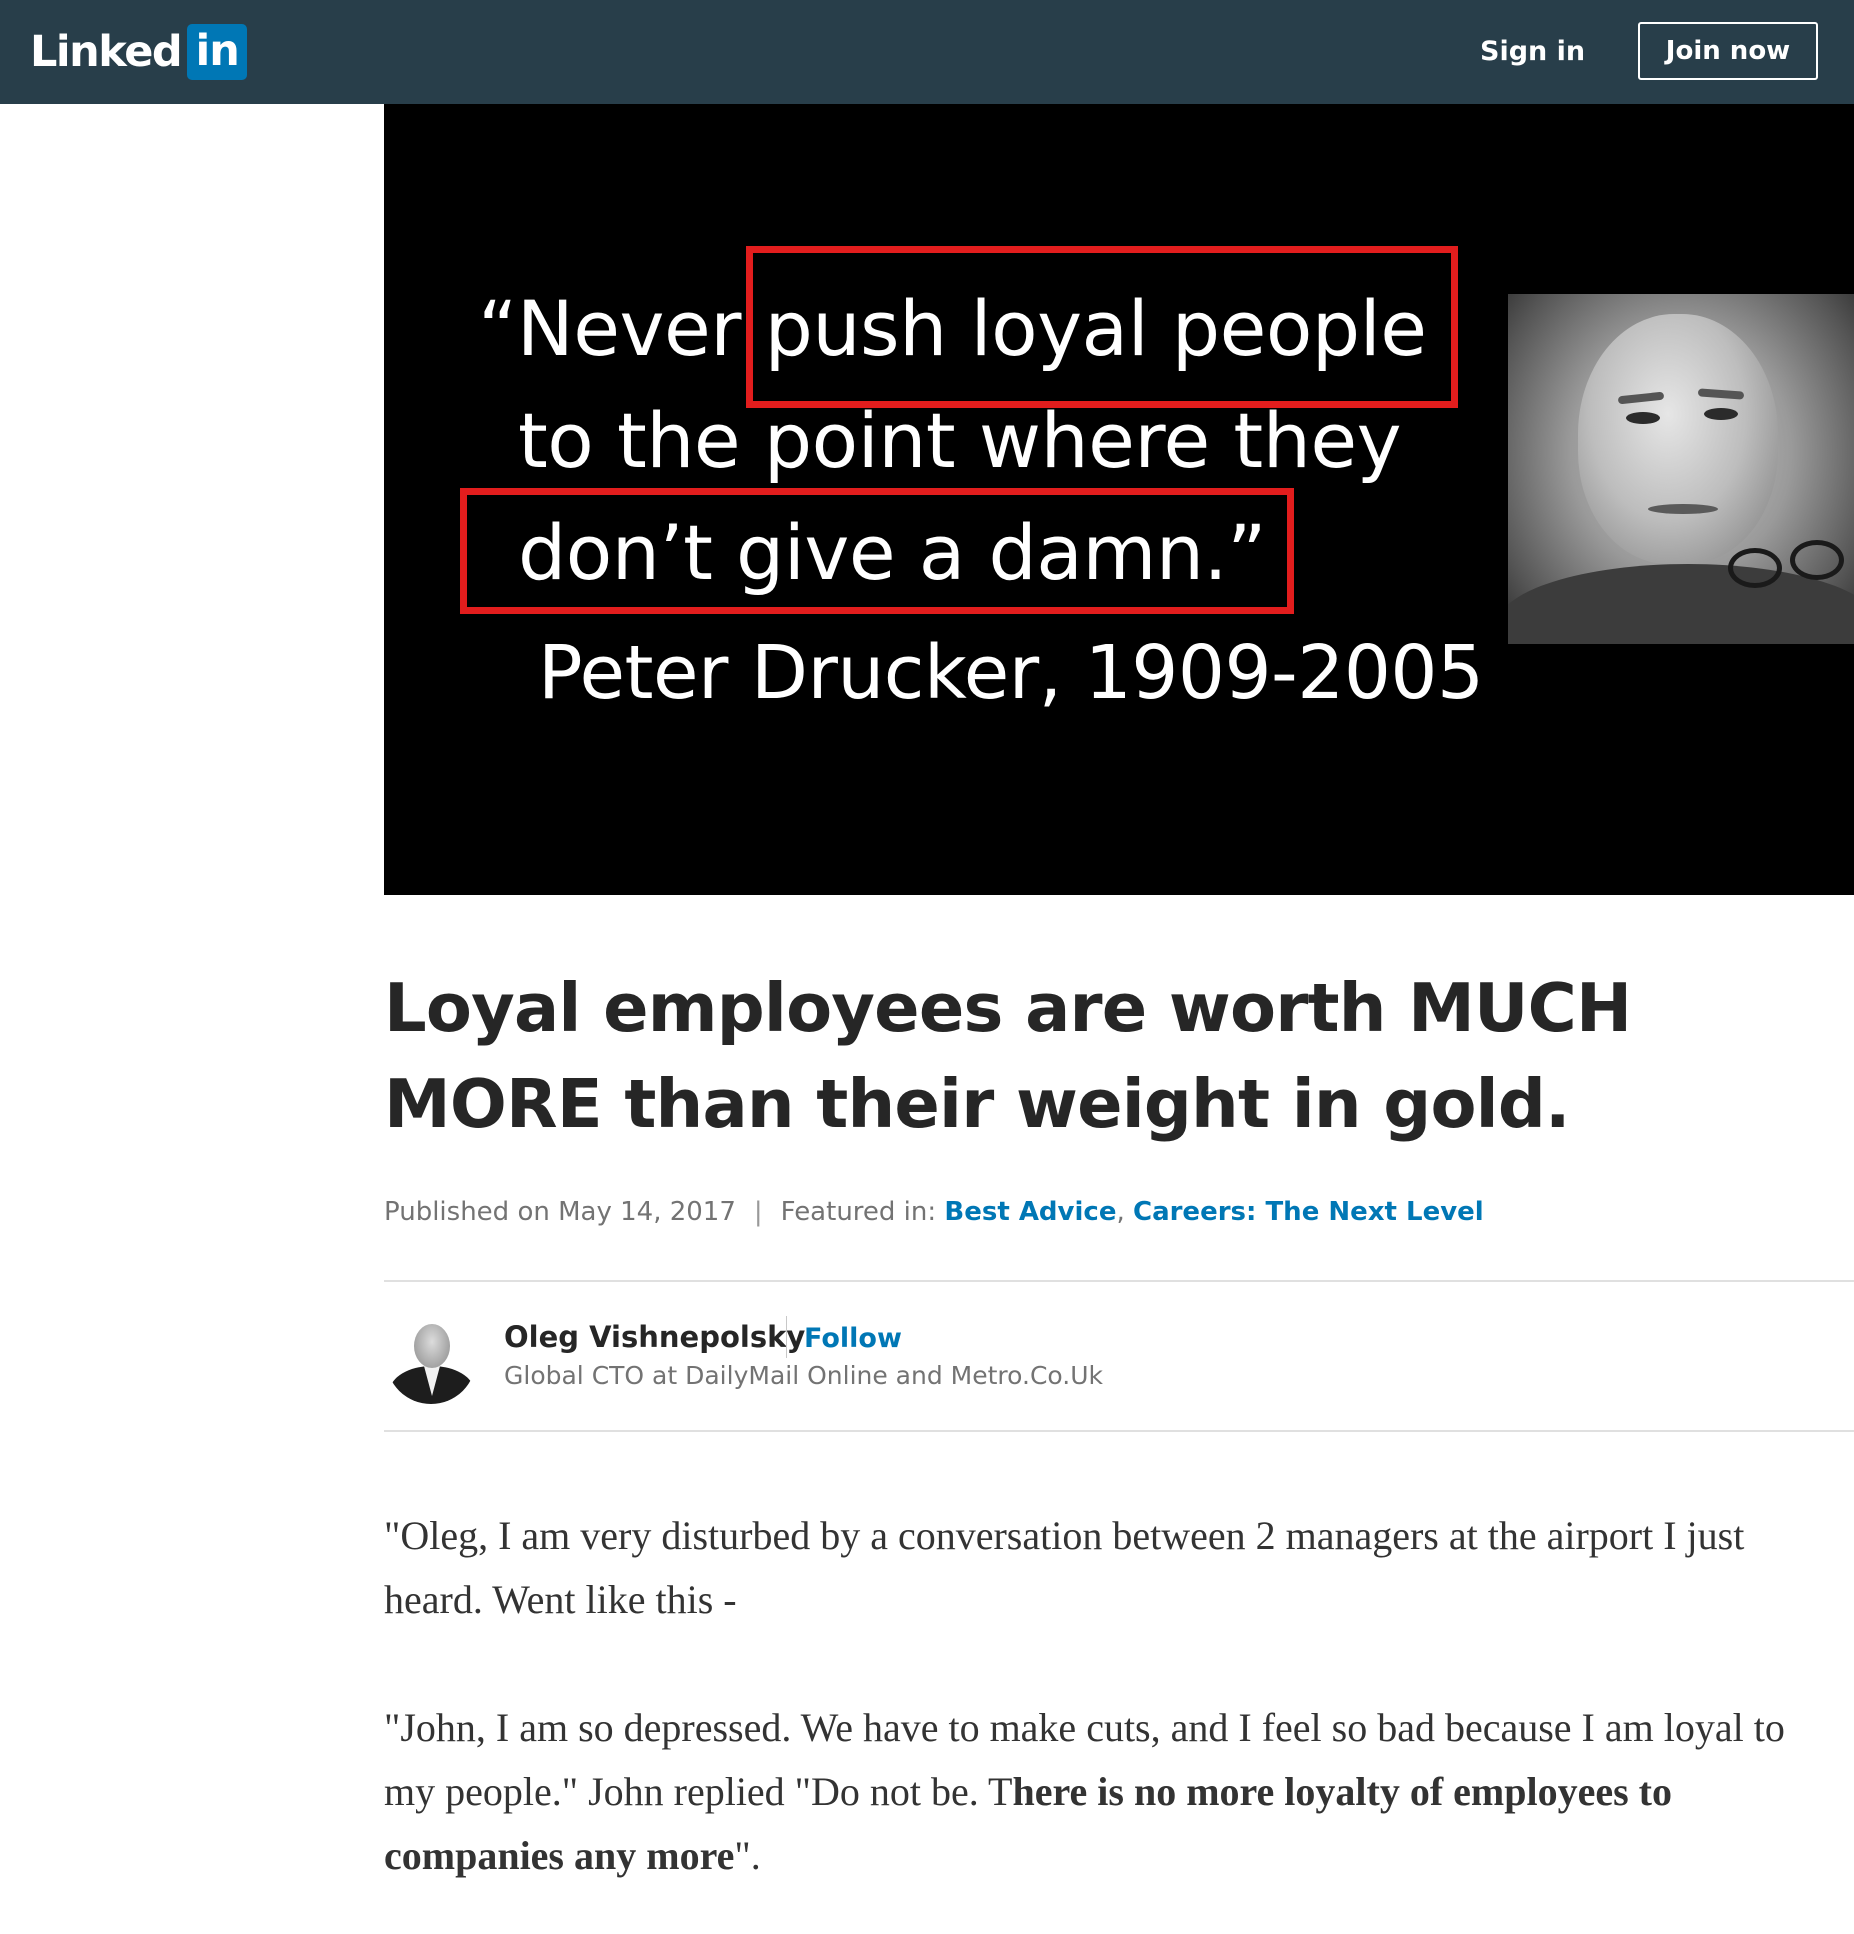  What do you see at coordinates (654, 1337) in the screenshot?
I see `author-name: Oleg Vishnepolsky` at bounding box center [654, 1337].